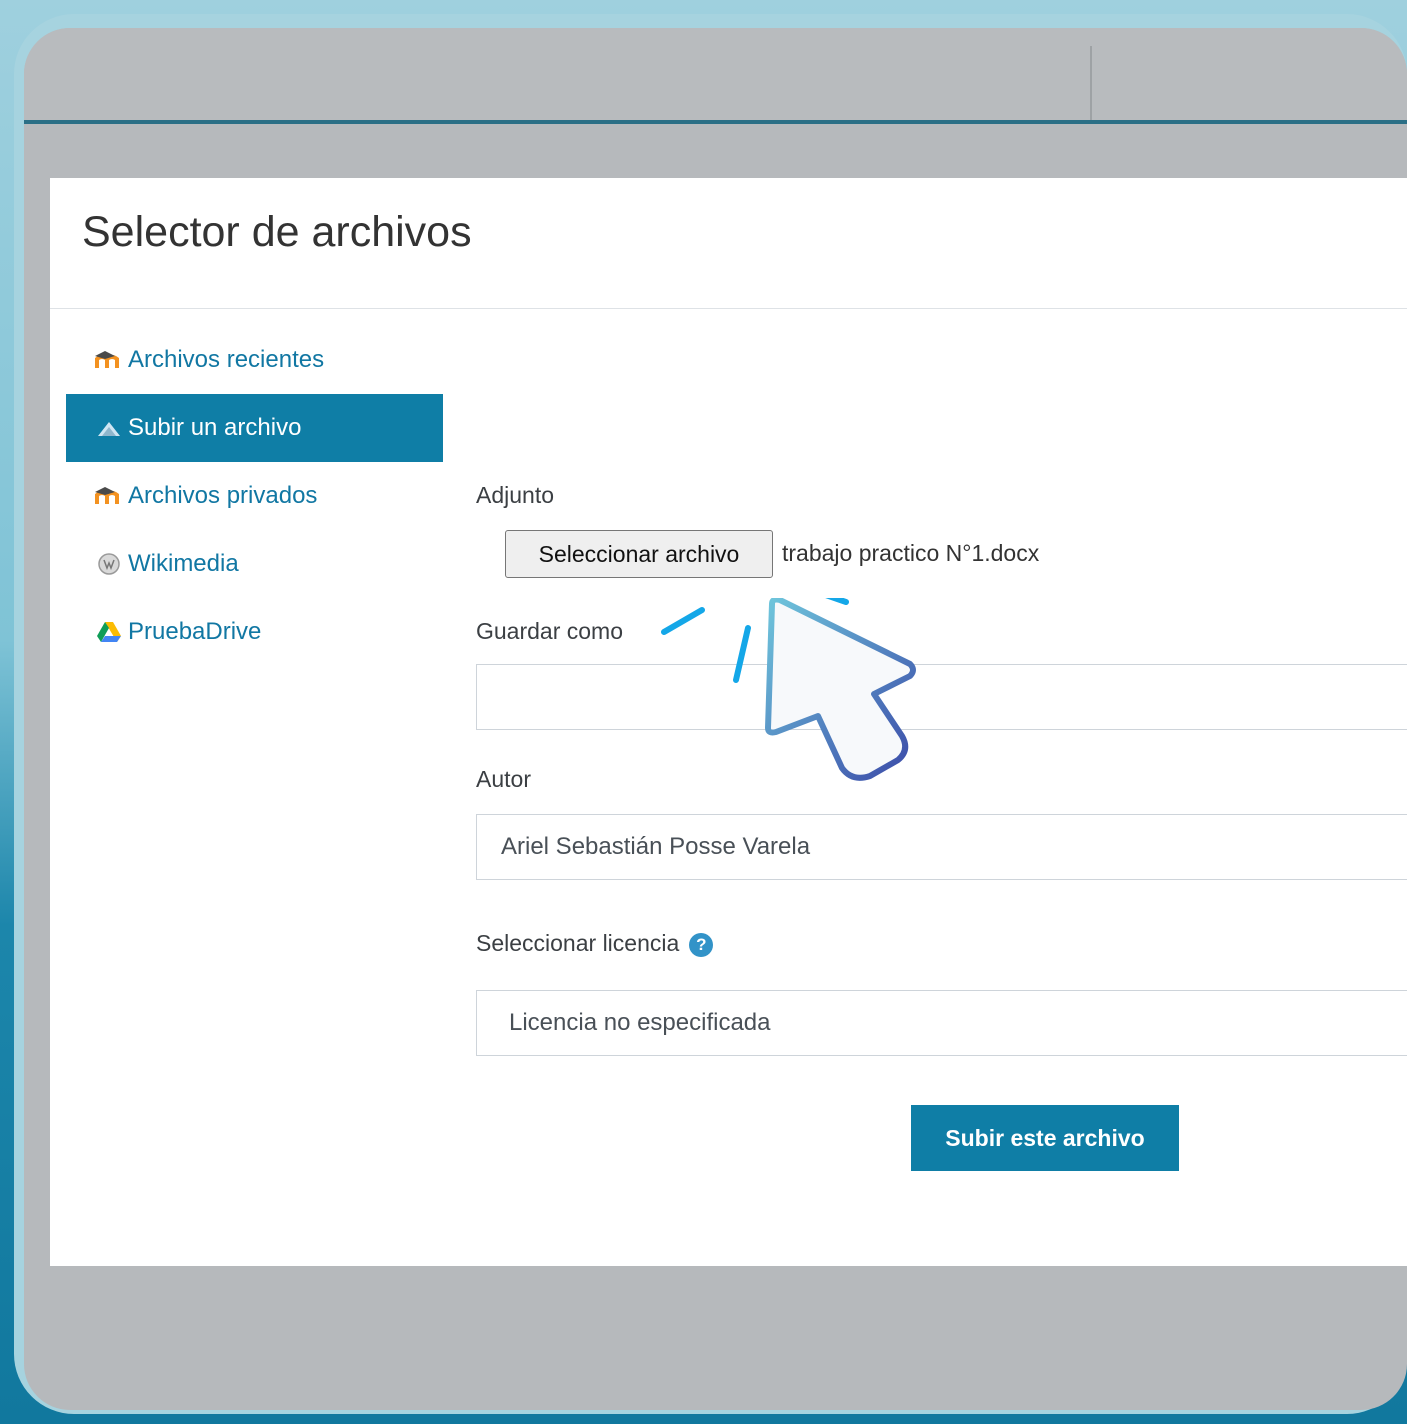 The width and height of the screenshot is (1407, 1424). What do you see at coordinates (223, 495) in the screenshot?
I see `sidebar-item-label: Archivos privados` at bounding box center [223, 495].